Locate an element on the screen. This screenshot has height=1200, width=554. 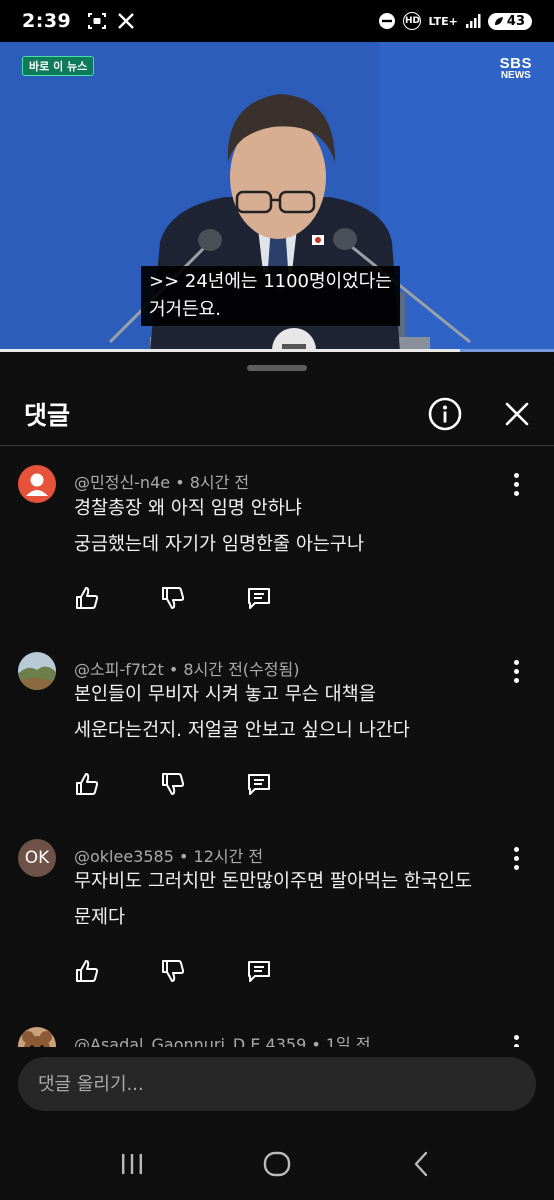
battery-saver-icon is located at coordinates (498, 20).